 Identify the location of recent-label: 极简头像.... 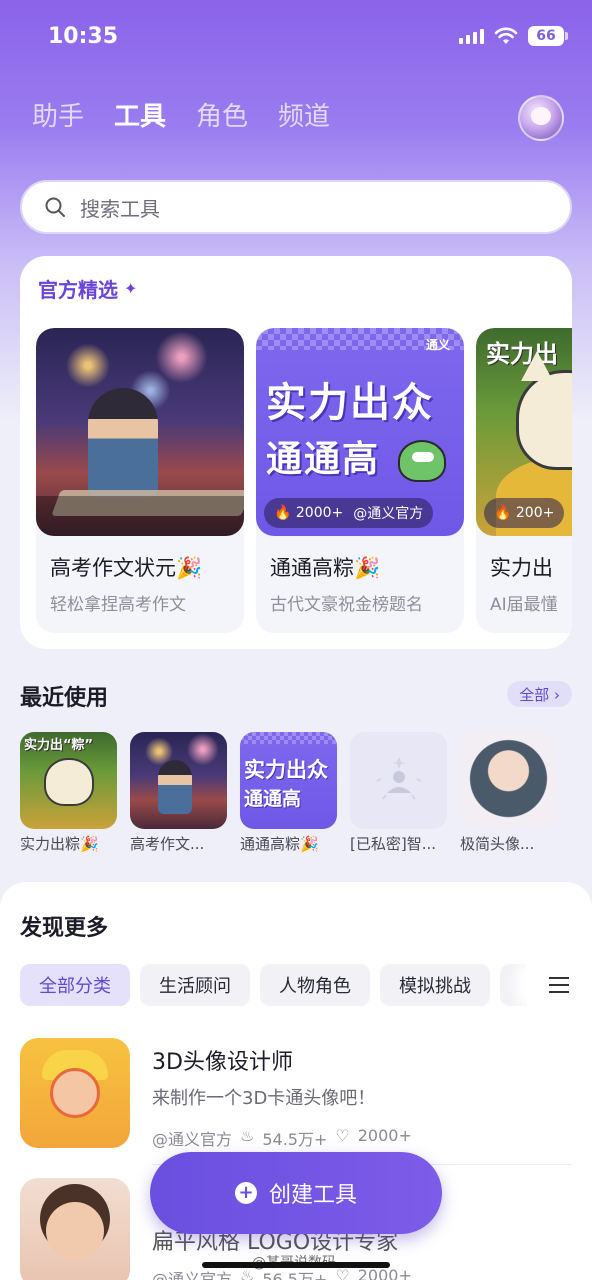
(497, 844).